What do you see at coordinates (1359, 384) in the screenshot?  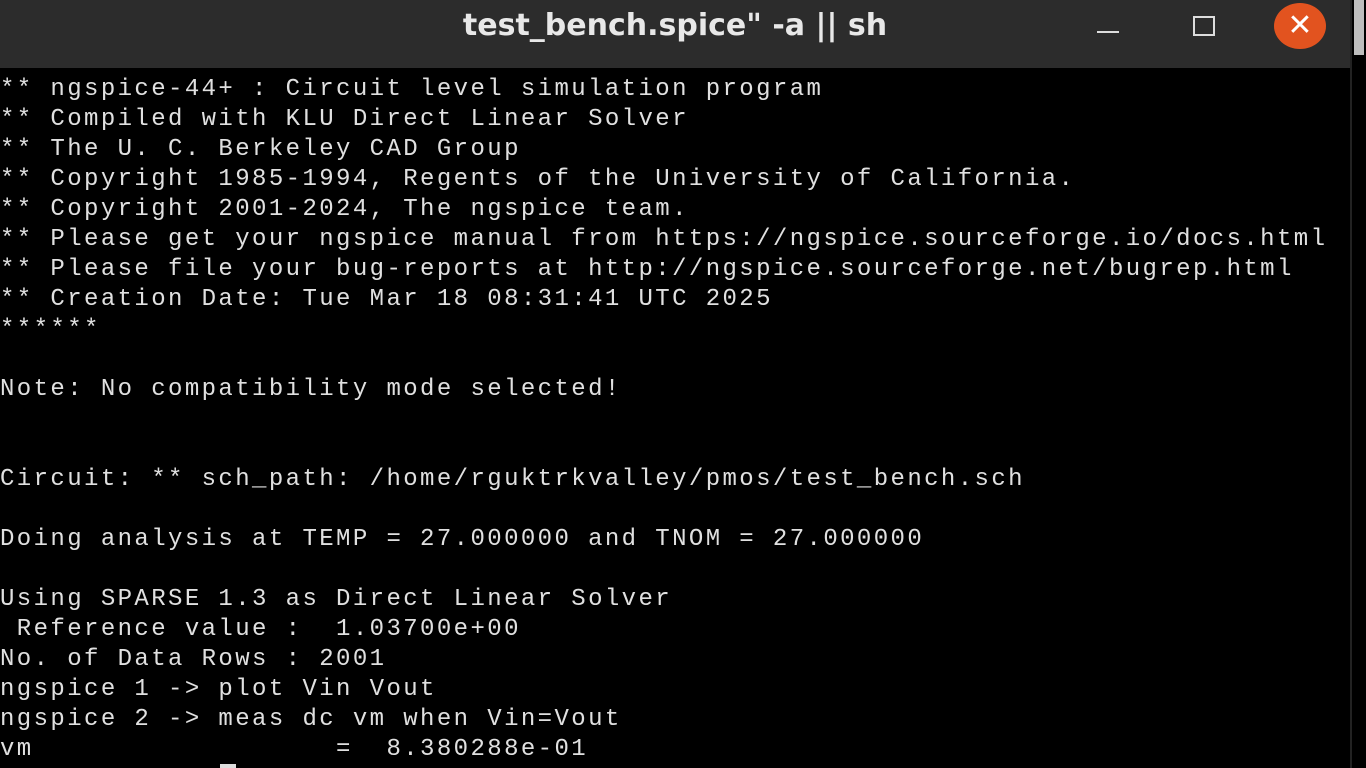 I see `background-window` at bounding box center [1359, 384].